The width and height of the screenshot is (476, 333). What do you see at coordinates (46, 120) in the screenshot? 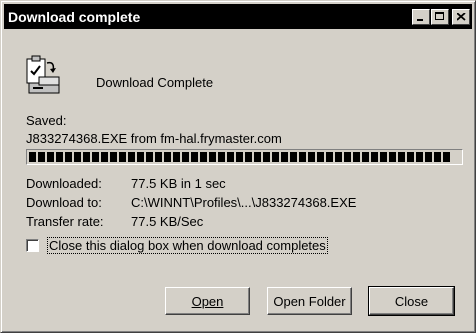
I see `saved-label: Saved:` at bounding box center [46, 120].